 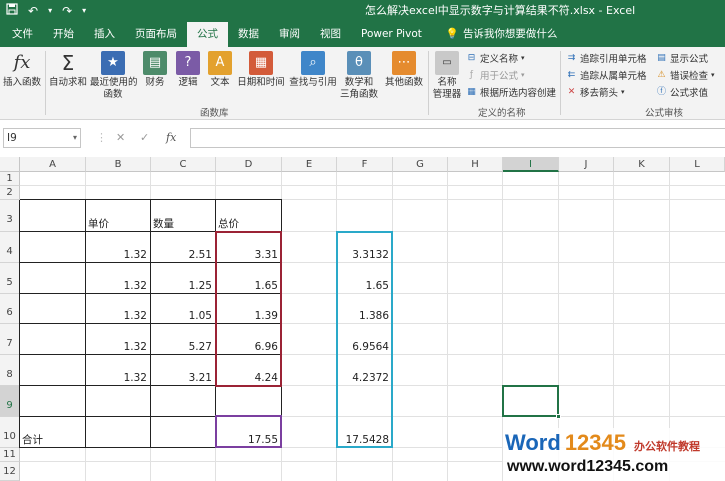 What do you see at coordinates (10, 432) in the screenshot?
I see `row-header-10: 10` at bounding box center [10, 432].